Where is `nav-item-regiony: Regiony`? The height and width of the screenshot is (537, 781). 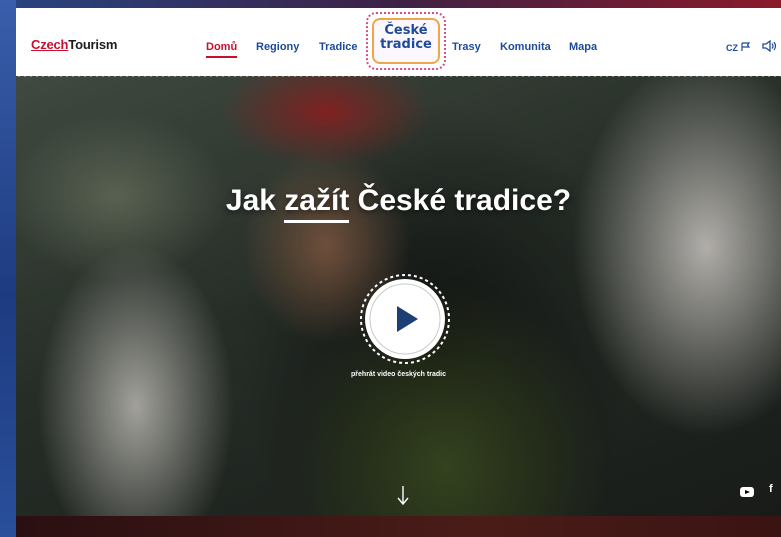
nav-item-regiony: Regiony is located at coordinates (277, 47).